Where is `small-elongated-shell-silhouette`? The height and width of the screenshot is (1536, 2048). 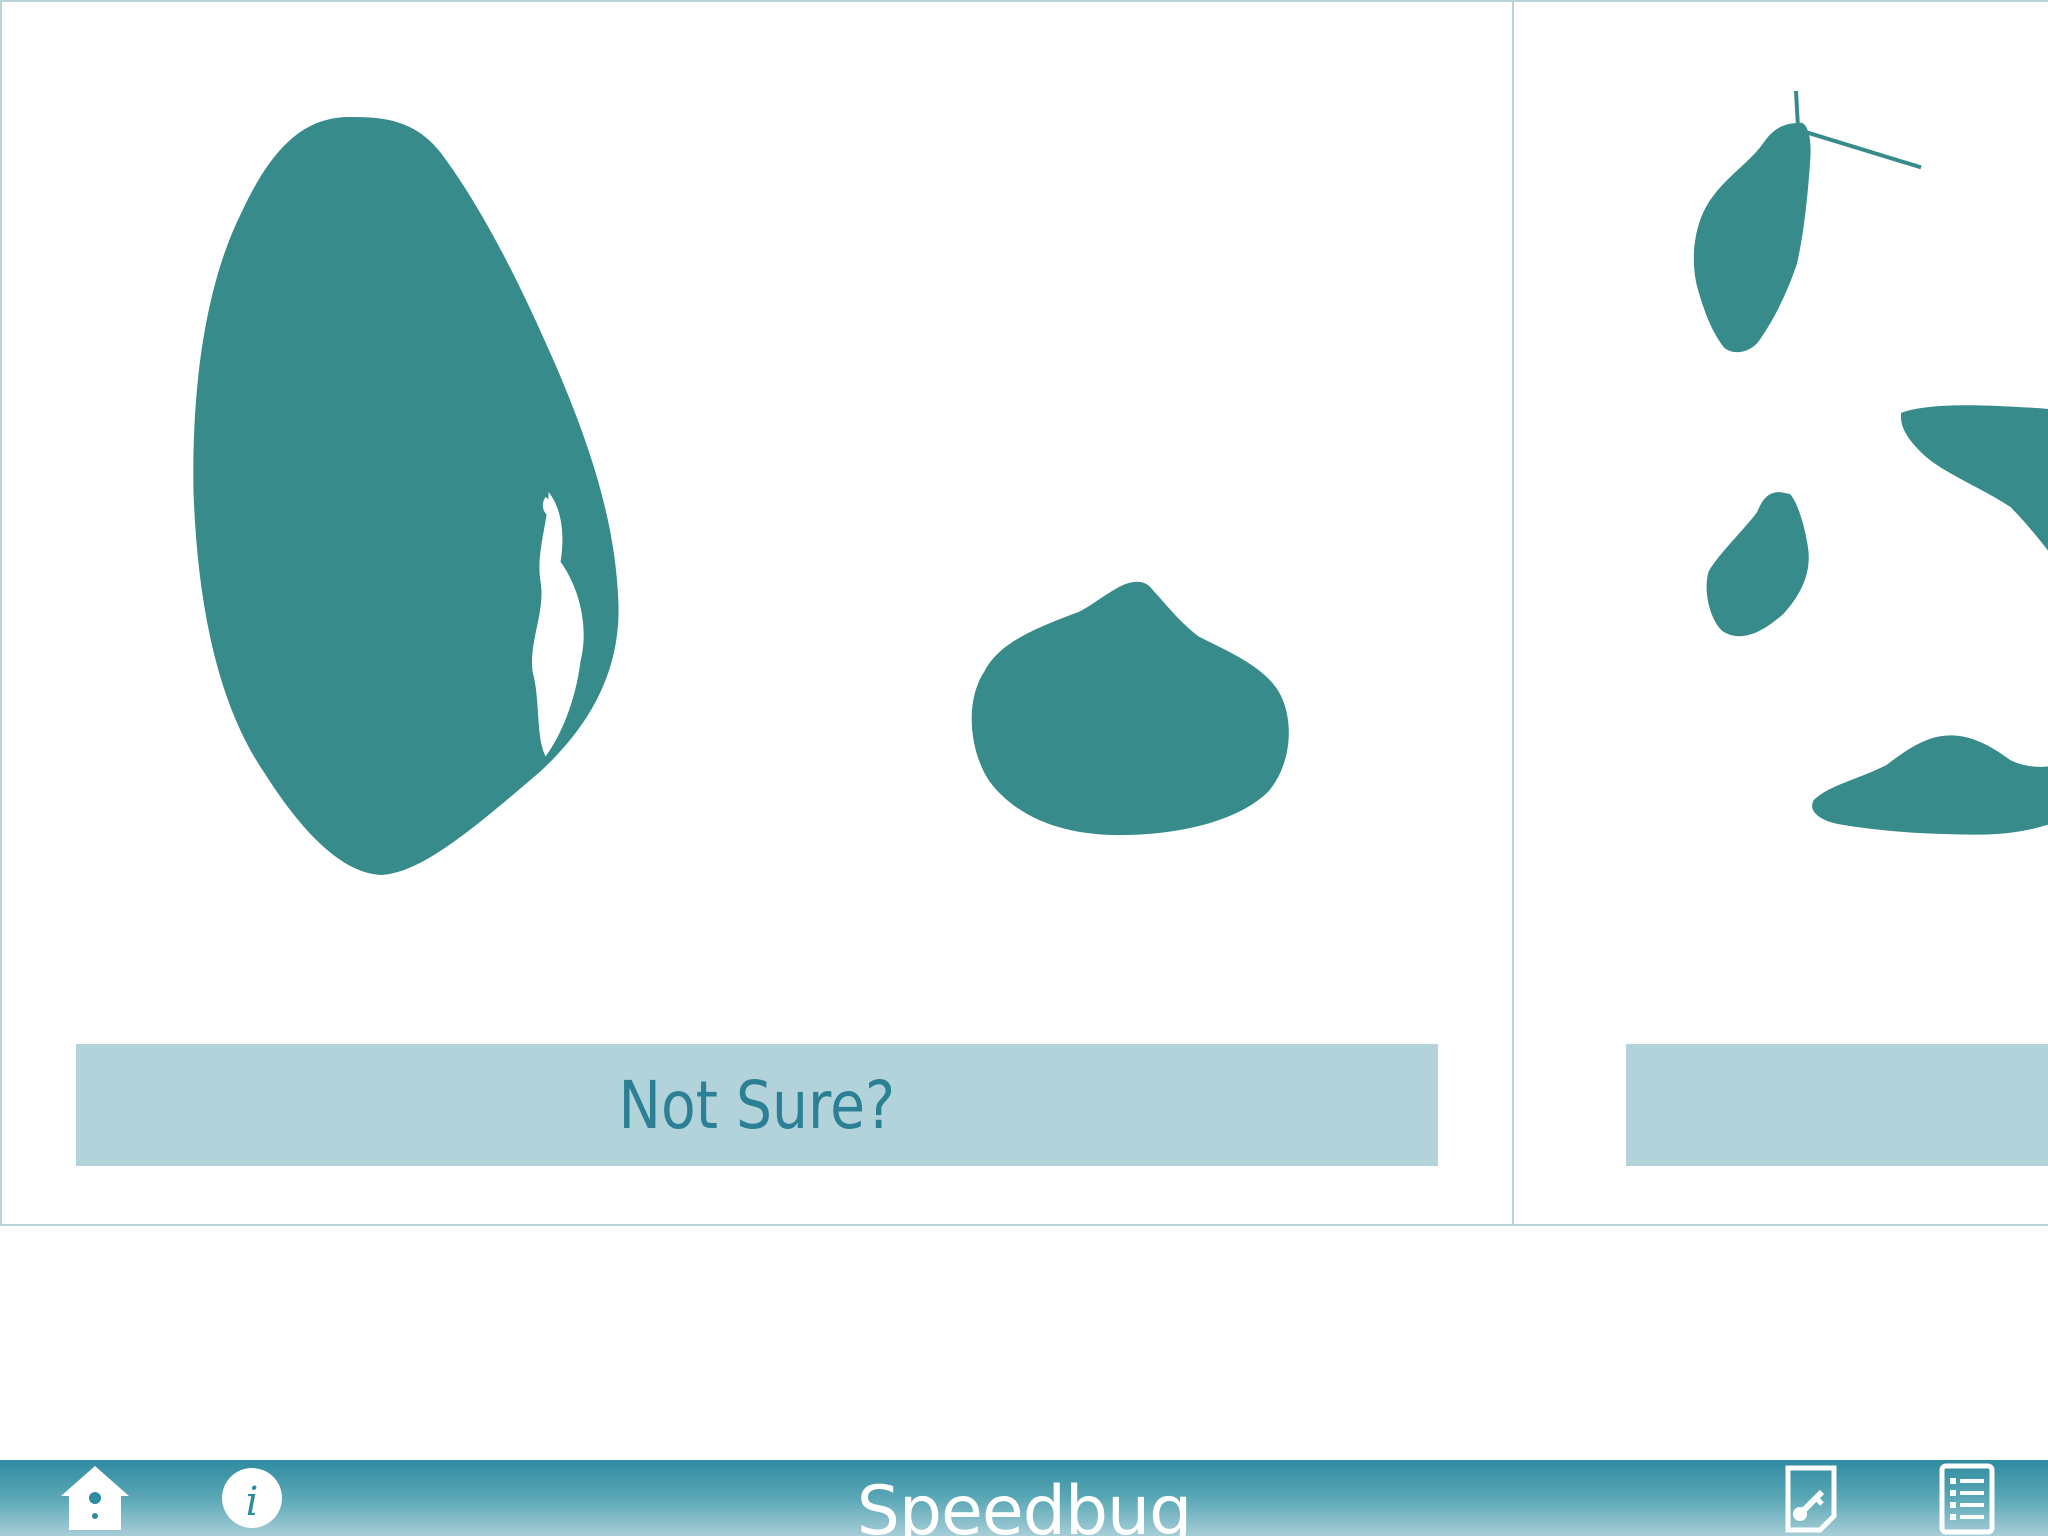
small-elongated-shell-silhouette is located at coordinates (1752, 237).